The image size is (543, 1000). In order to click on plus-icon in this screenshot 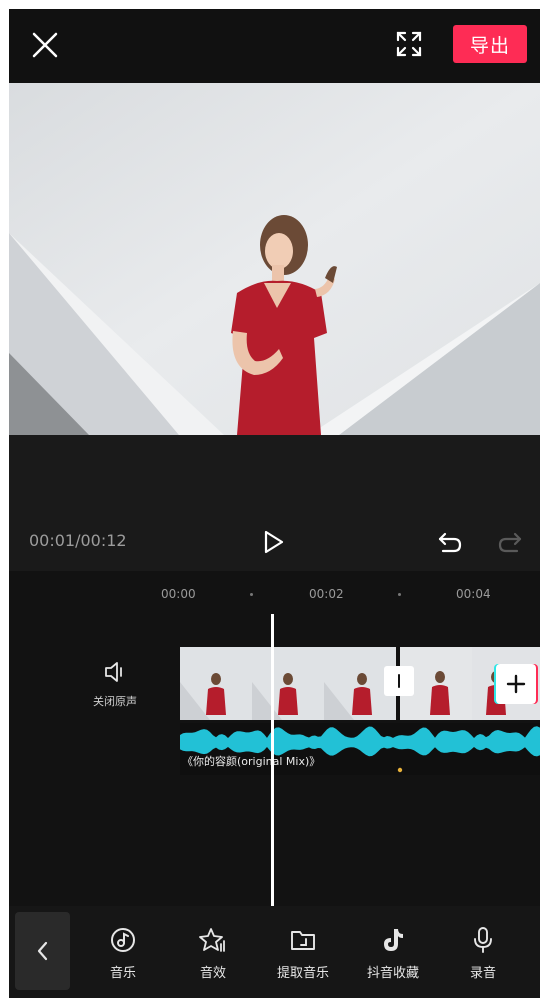, I will do `click(516, 684)`.